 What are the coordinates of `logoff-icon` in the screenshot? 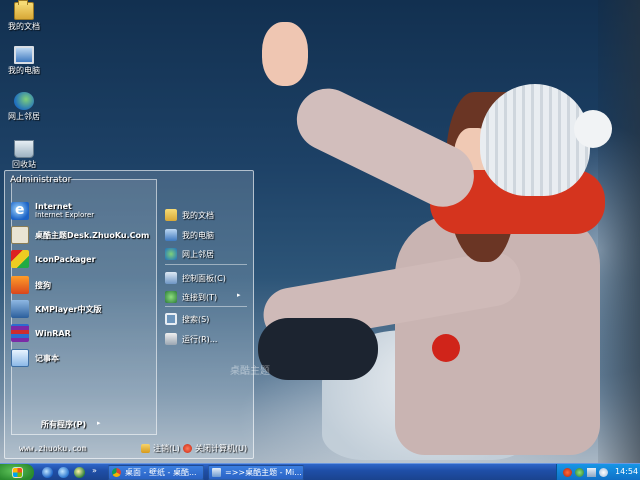 It's located at (145, 448).